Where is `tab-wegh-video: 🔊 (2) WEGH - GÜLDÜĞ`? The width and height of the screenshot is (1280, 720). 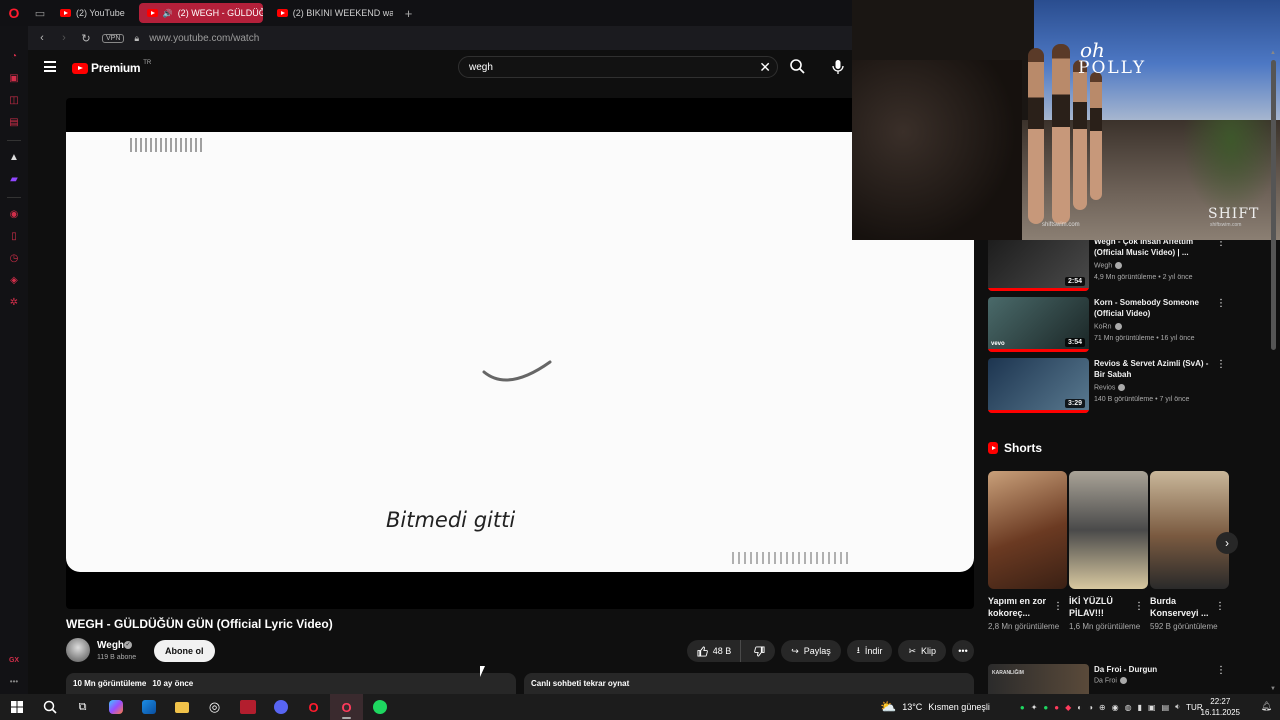 tab-wegh-video: 🔊 (2) WEGH - GÜLDÜĞ is located at coordinates (200, 13).